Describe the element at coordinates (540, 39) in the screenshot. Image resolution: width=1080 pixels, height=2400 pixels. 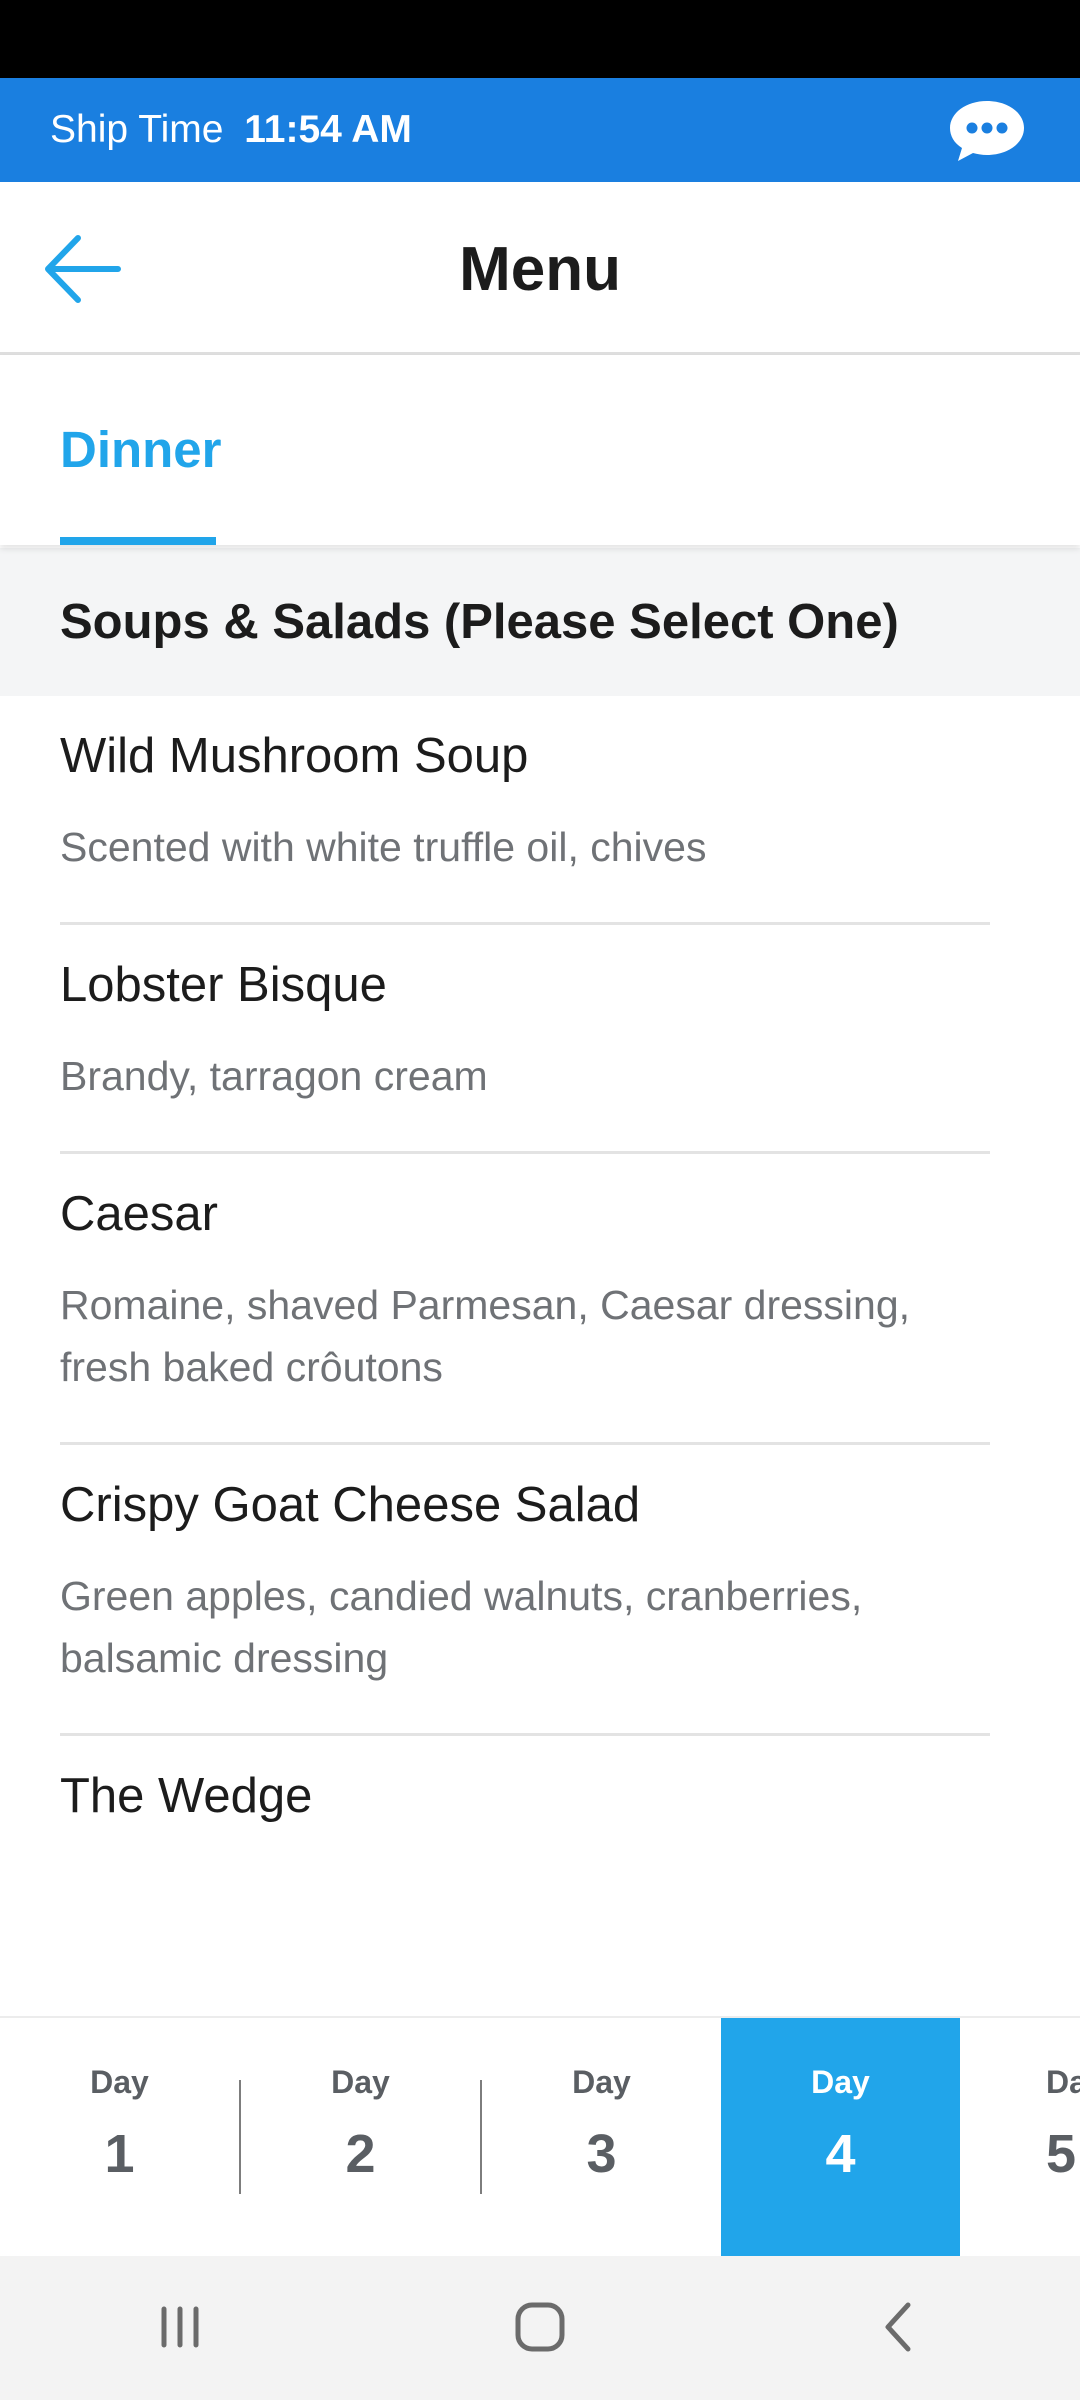
I see `status-bar` at that location.